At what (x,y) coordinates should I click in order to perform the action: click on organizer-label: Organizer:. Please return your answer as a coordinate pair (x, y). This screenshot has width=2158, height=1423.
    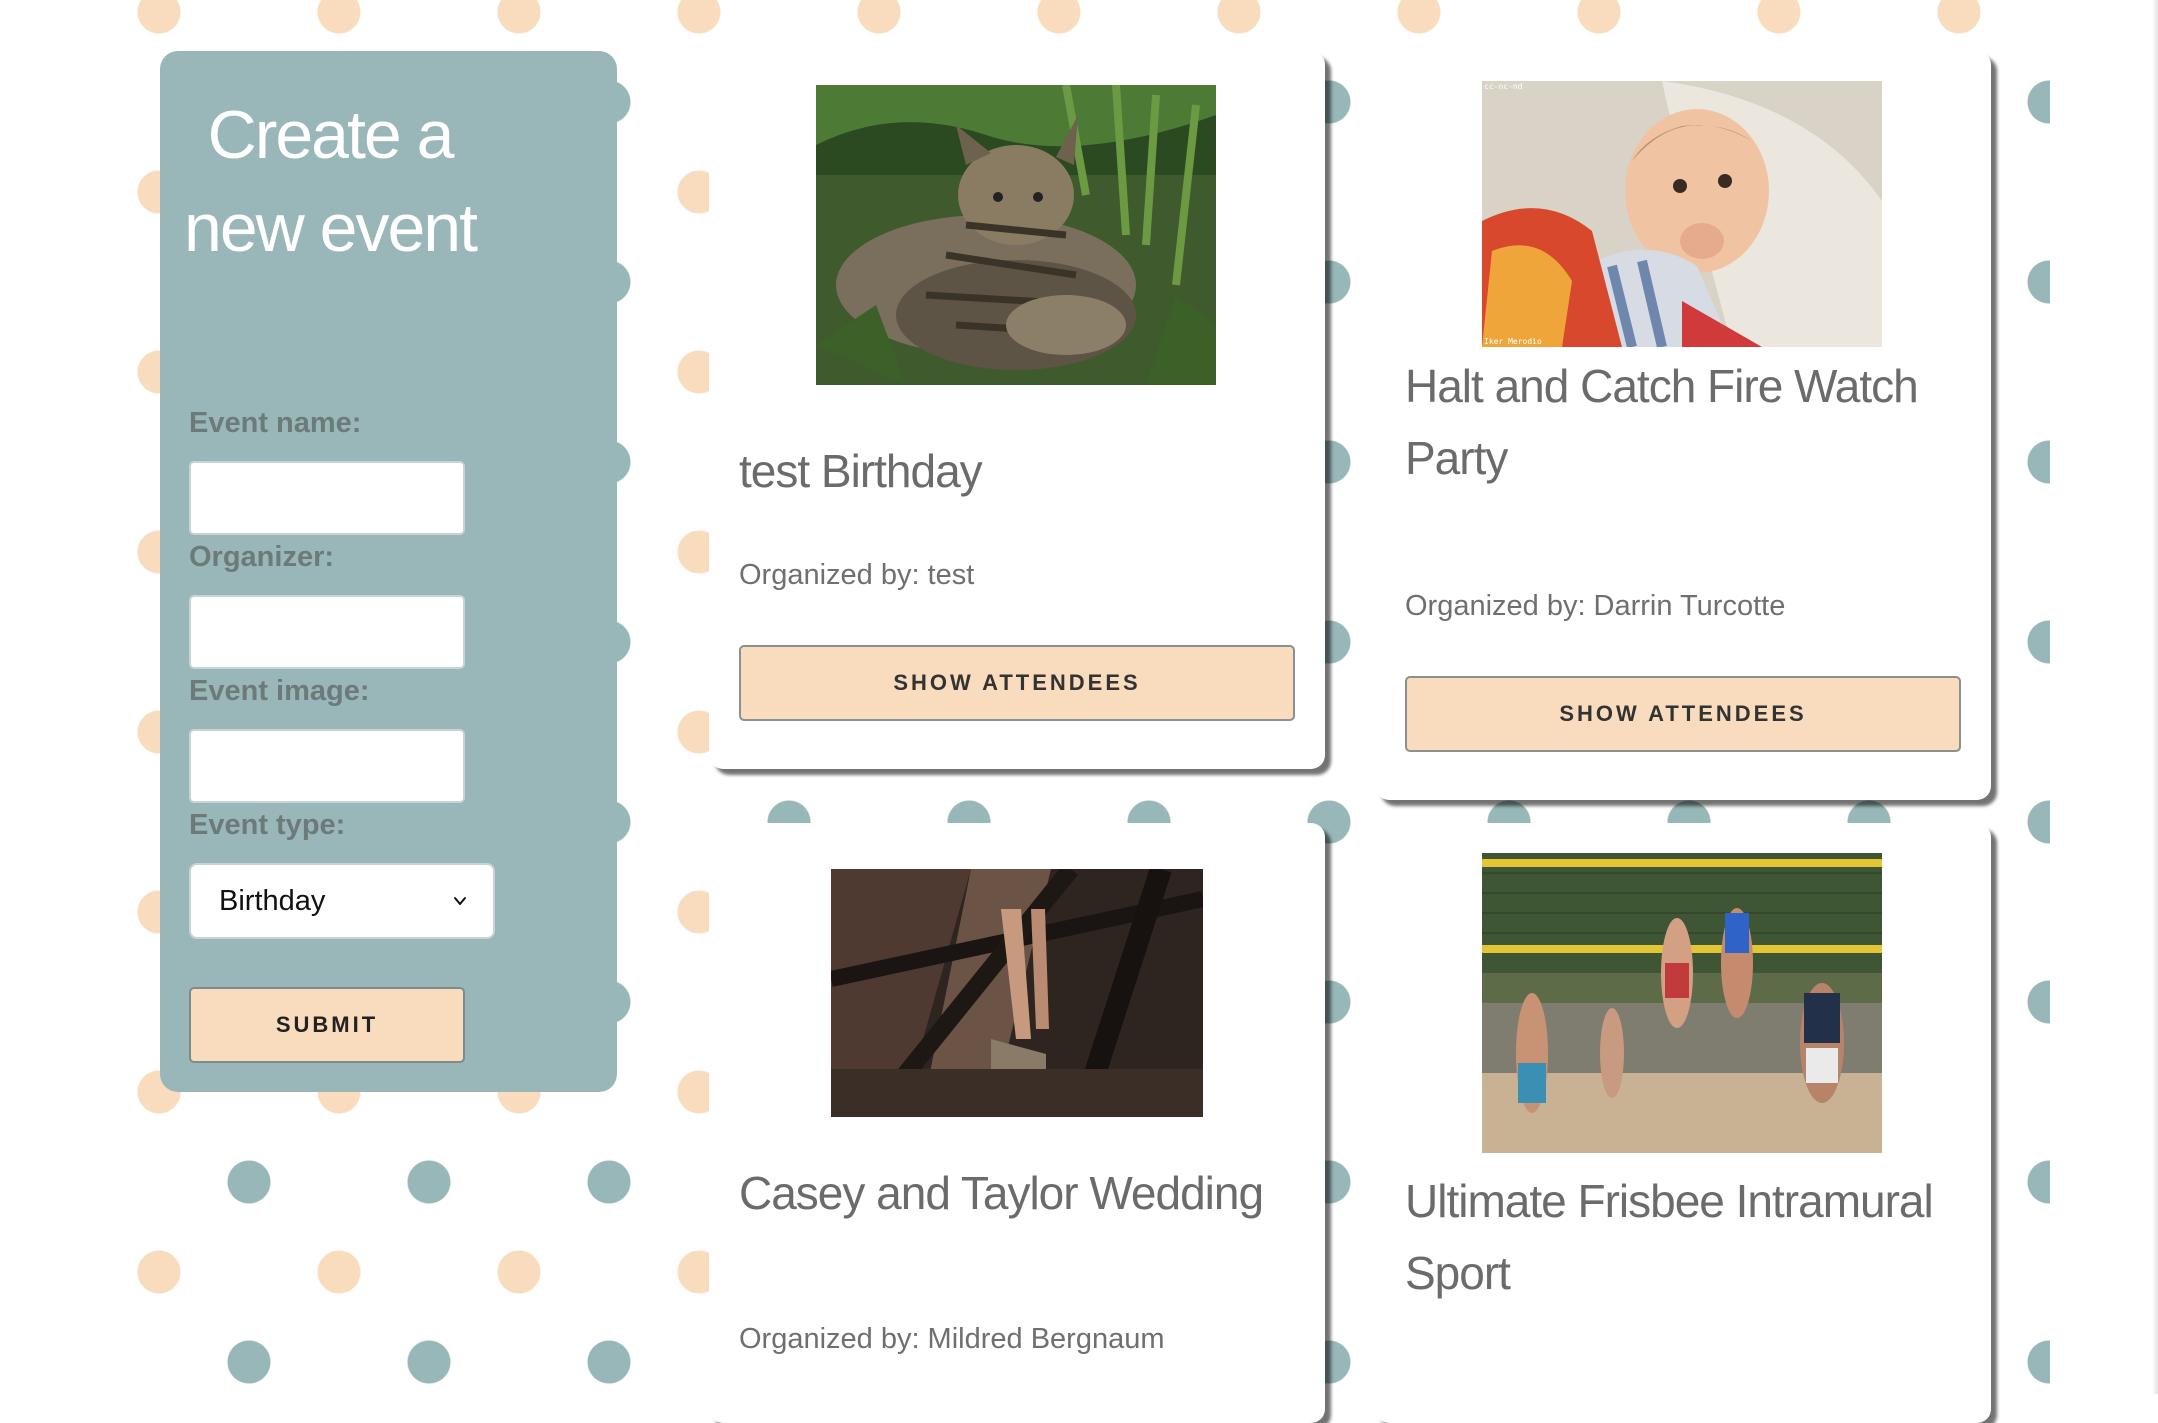
    Looking at the image, I should click on (262, 557).